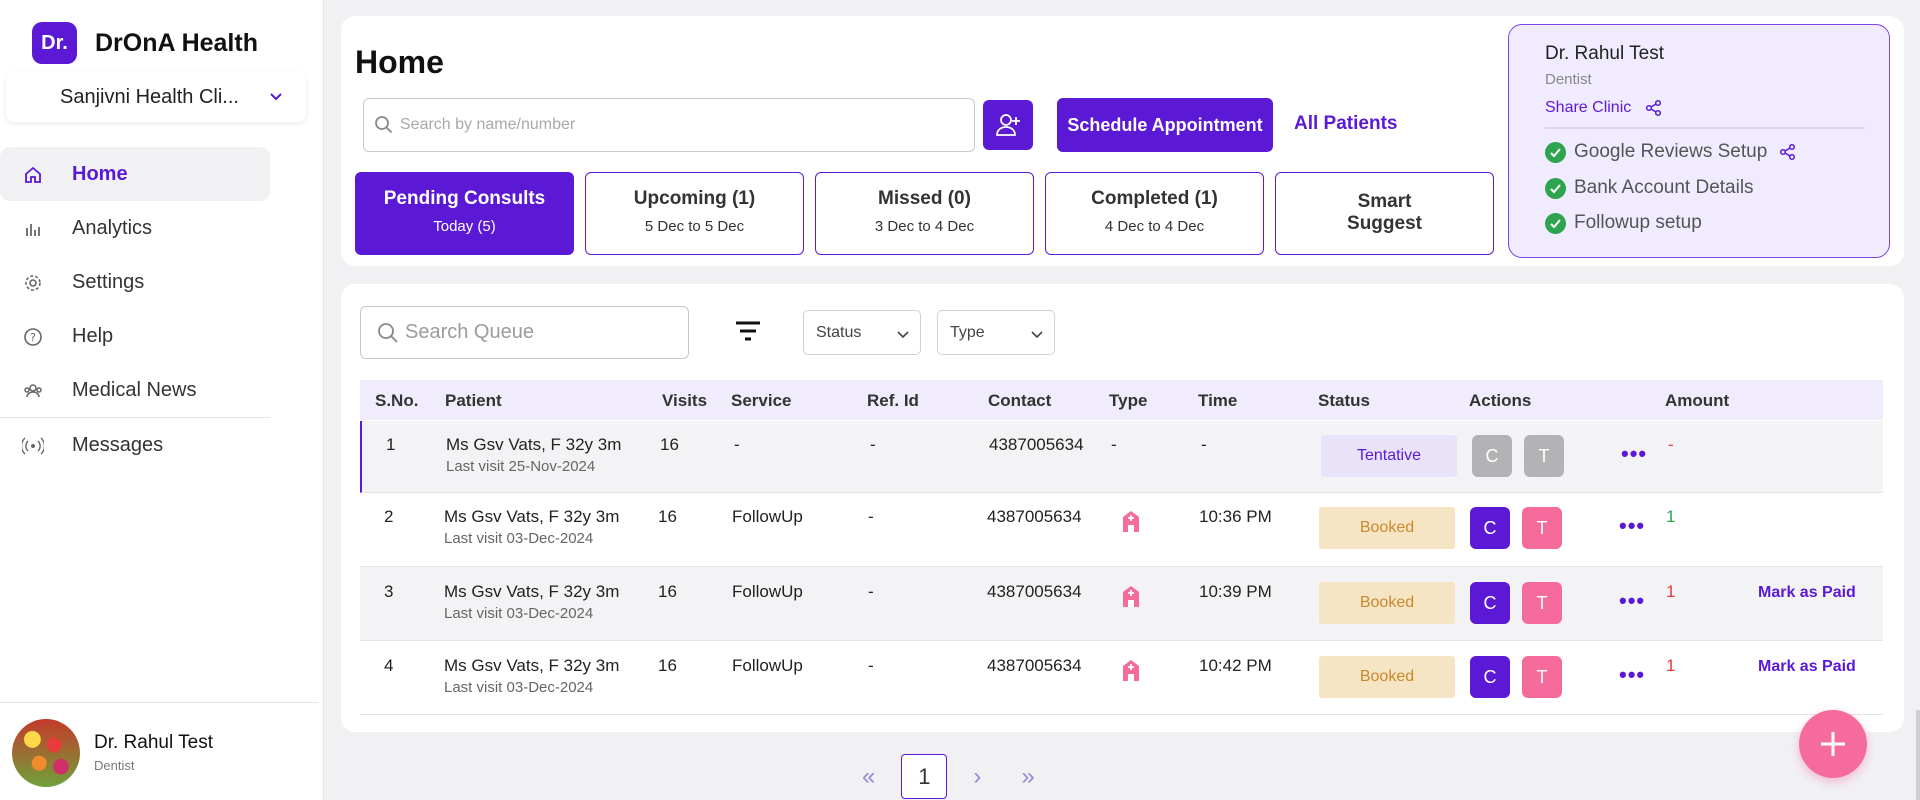 This screenshot has height=800, width=1920. What do you see at coordinates (153, 742) in the screenshot?
I see `profile-name: Dr. Rahul Test` at bounding box center [153, 742].